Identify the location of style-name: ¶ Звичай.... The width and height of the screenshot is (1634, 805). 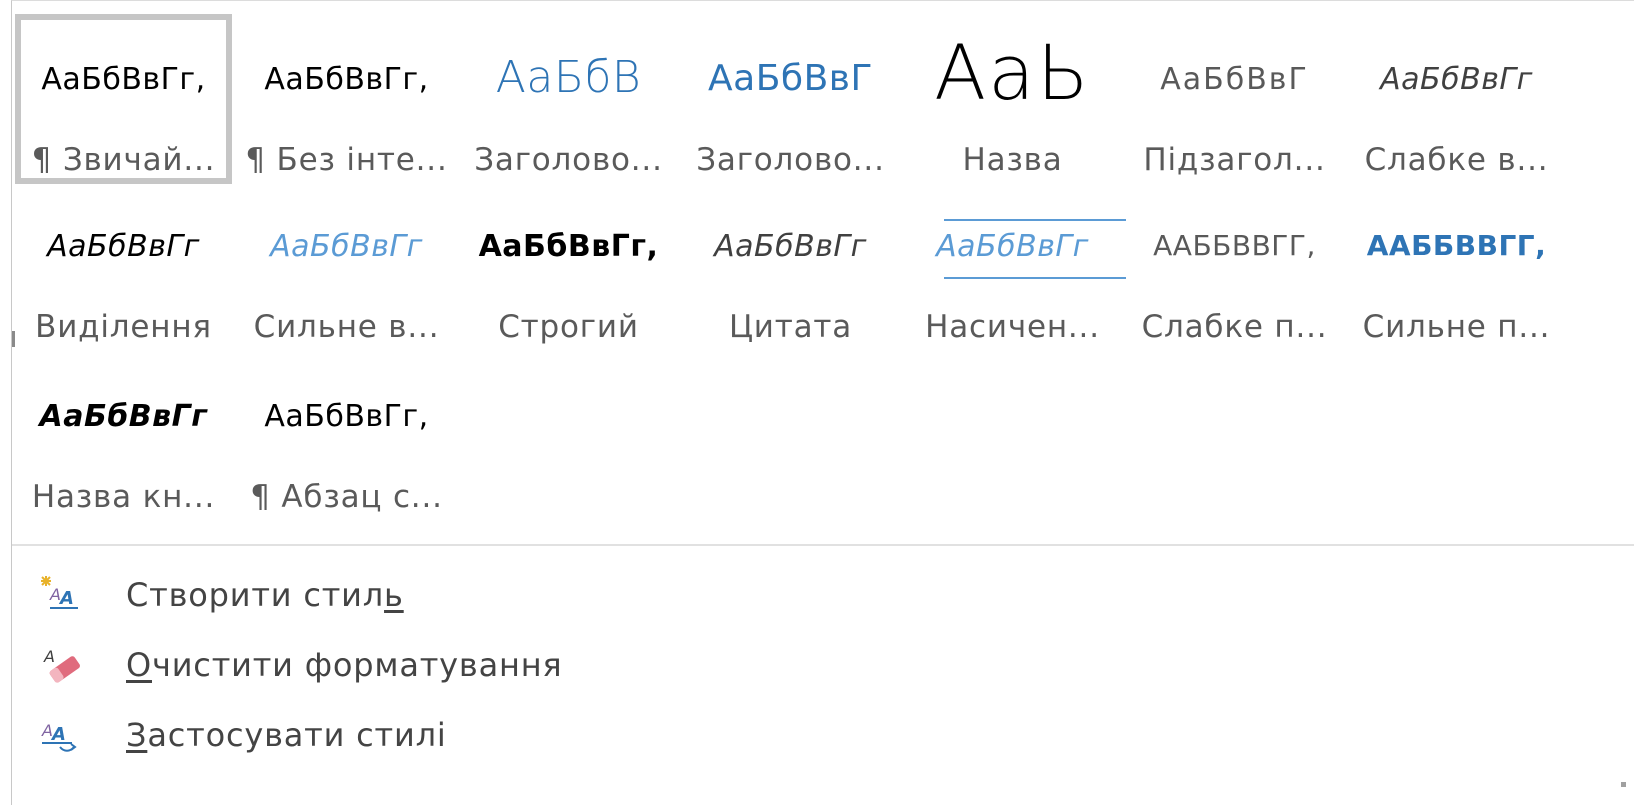
(123, 160).